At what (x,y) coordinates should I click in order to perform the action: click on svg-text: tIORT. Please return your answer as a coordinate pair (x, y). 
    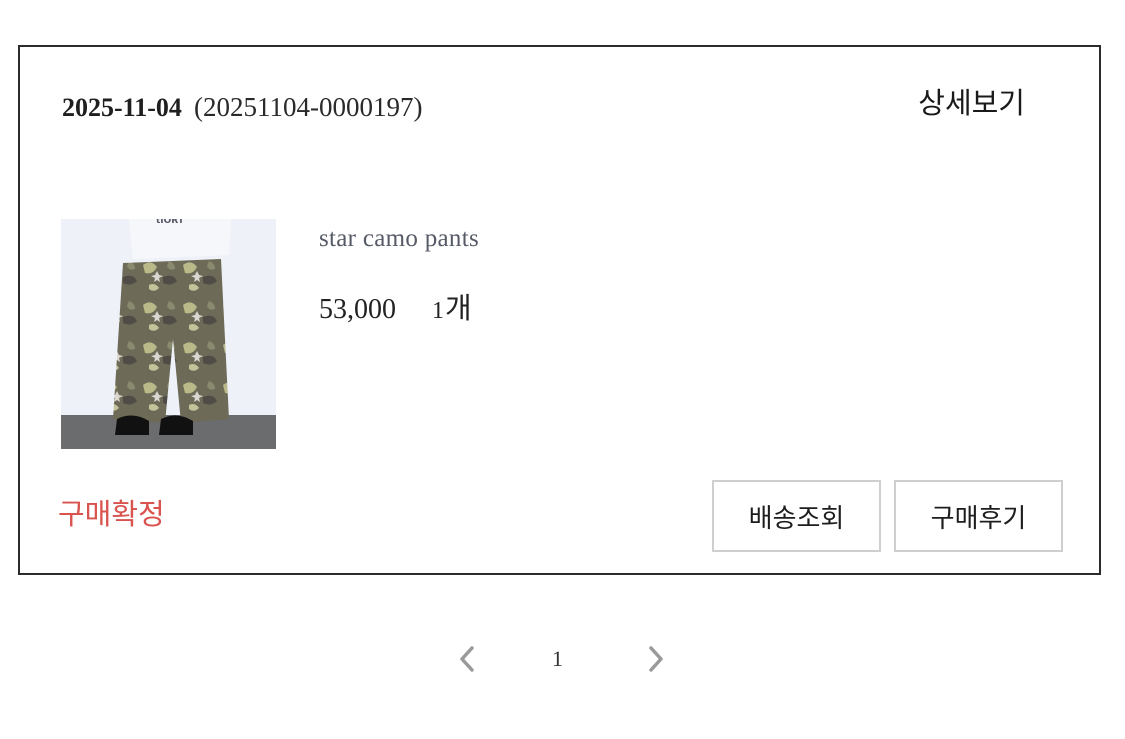
    Looking at the image, I should click on (170, 222).